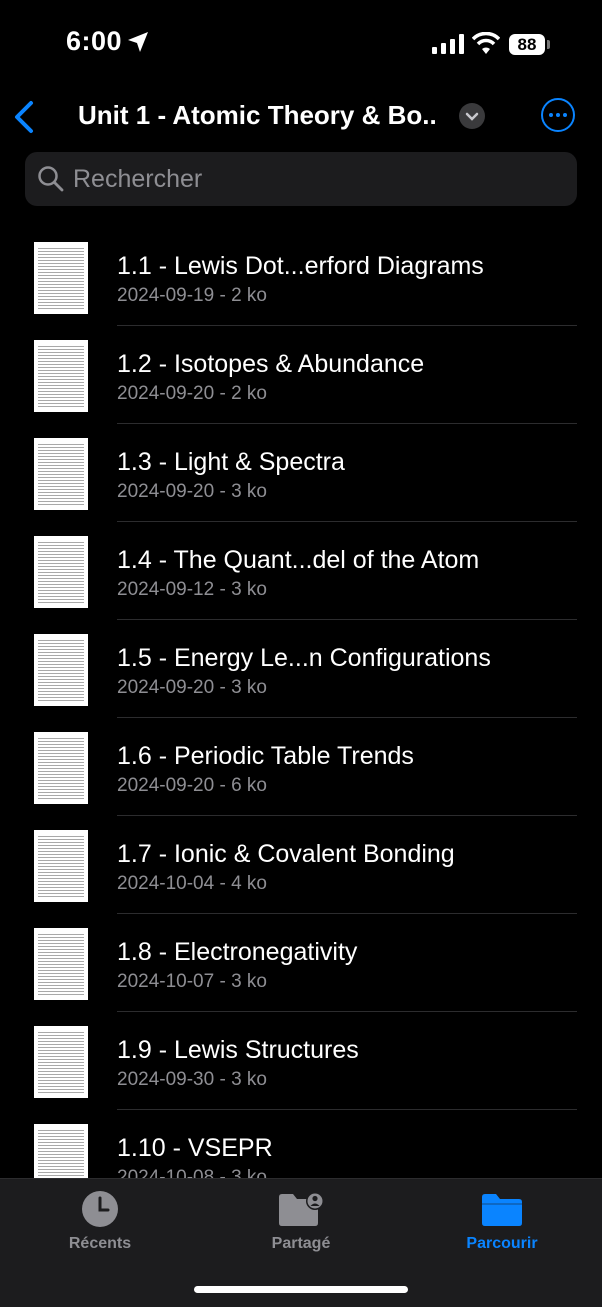 The image size is (602, 1307). I want to click on file-meta: 2024-09-12 - 3 ko, so click(192, 589).